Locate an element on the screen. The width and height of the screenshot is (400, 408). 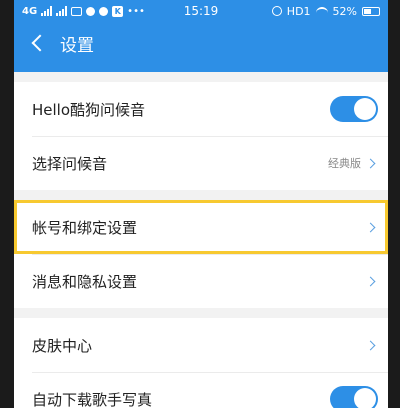
setting-choose-greeting: 选择问候音 经典版 is located at coordinates (201, 163).